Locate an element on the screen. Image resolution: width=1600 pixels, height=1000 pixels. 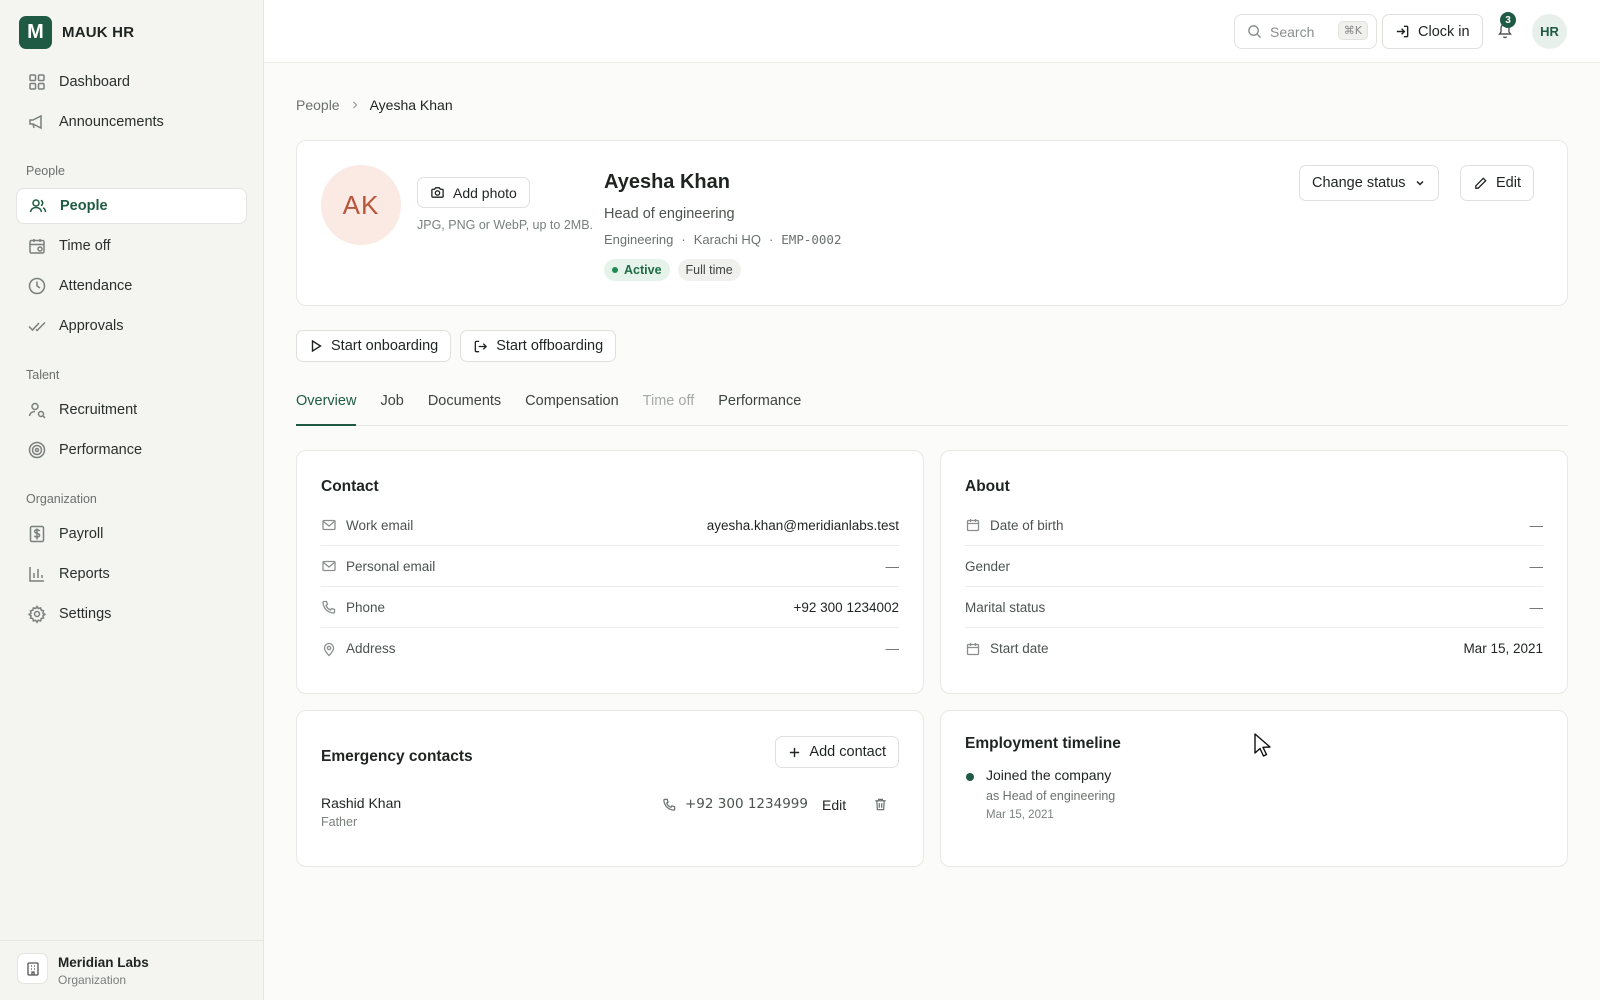
sidebar-item-reports: Reports is located at coordinates (131, 574).